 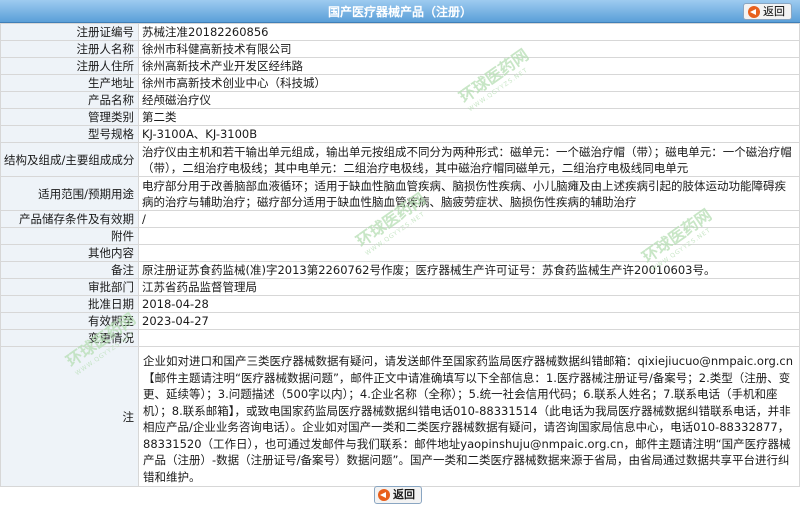 What do you see at coordinates (69, 83) in the screenshot?
I see `row-label: 生产地址` at bounding box center [69, 83].